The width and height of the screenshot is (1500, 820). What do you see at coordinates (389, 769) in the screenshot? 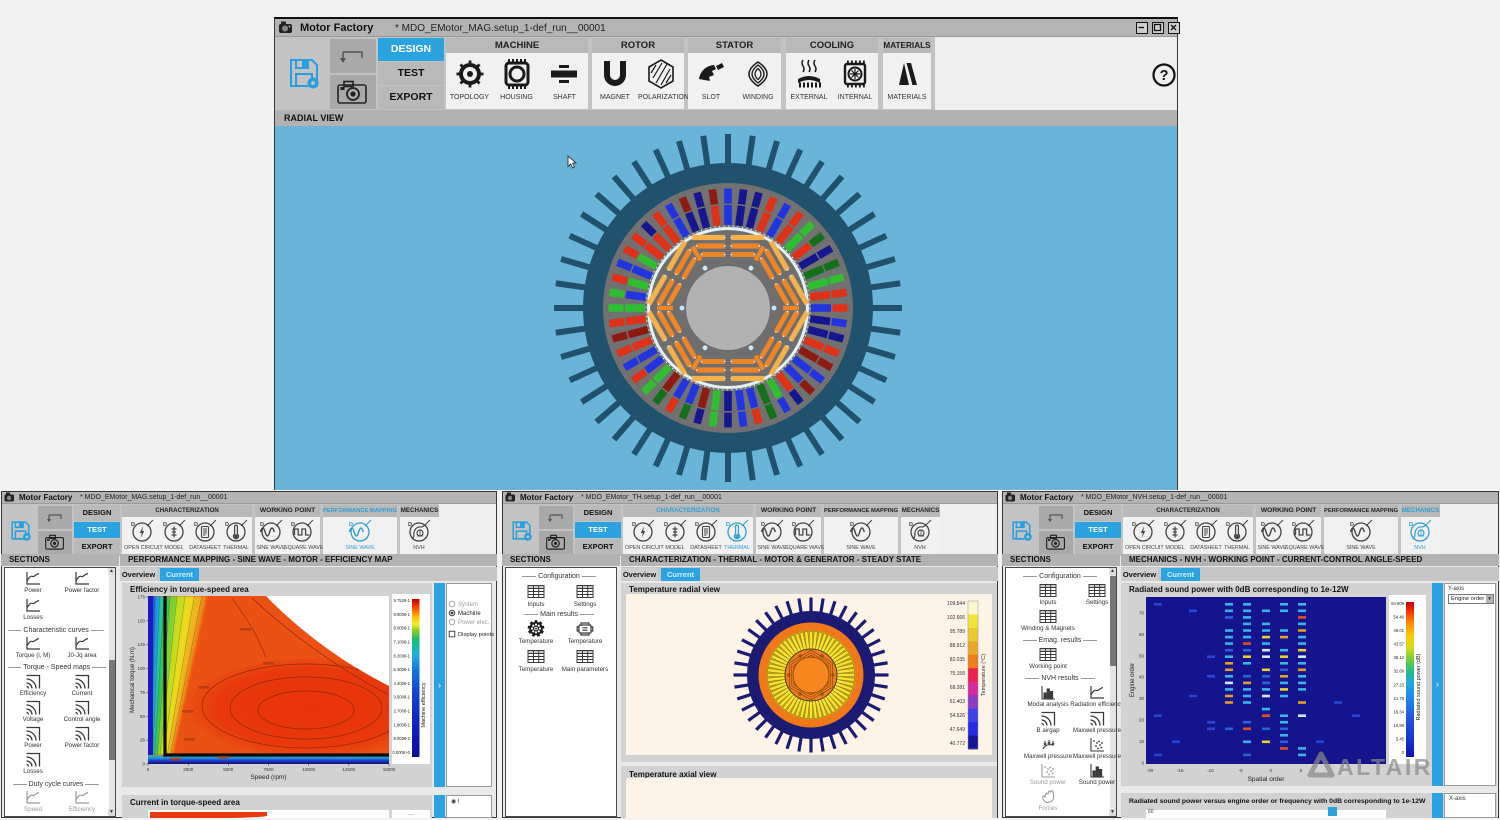
I see `svg-text: 15000` at bounding box center [389, 769].